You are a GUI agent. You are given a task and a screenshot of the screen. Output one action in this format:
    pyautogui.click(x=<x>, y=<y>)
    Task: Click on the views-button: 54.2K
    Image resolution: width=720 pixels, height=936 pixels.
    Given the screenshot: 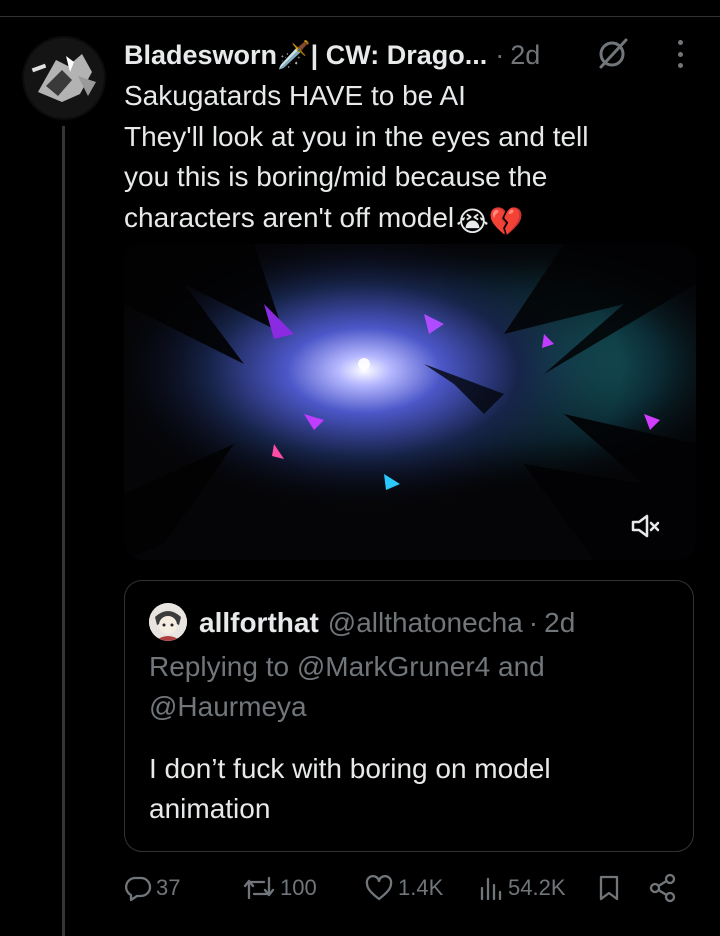 What is the action you would take?
    pyautogui.click(x=522, y=888)
    